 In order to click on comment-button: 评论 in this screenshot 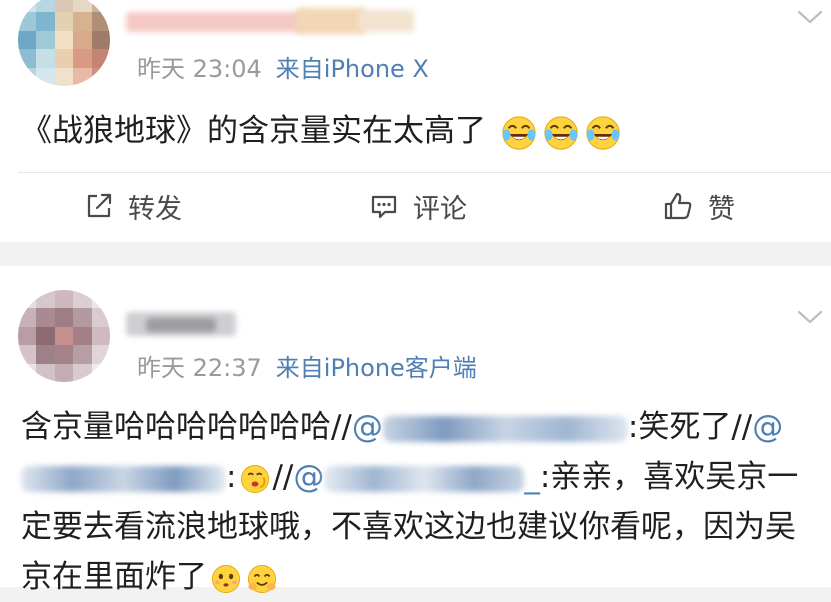, I will do `click(418, 206)`.